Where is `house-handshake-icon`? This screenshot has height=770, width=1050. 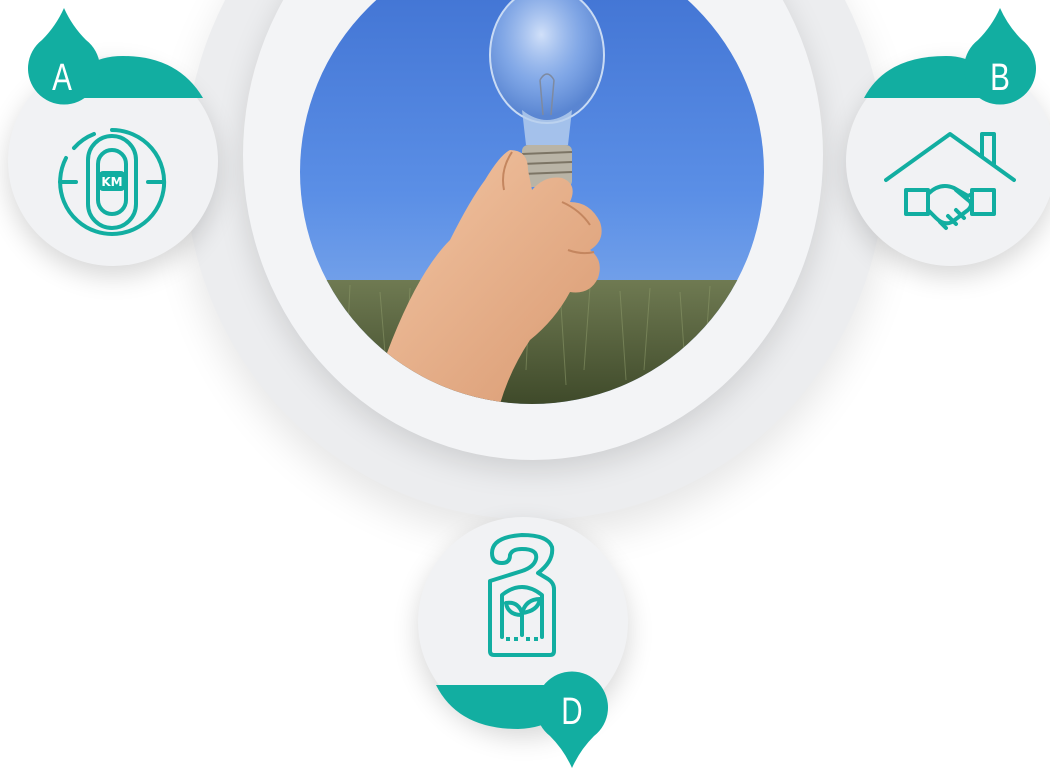 house-handshake-icon is located at coordinates (950, 181).